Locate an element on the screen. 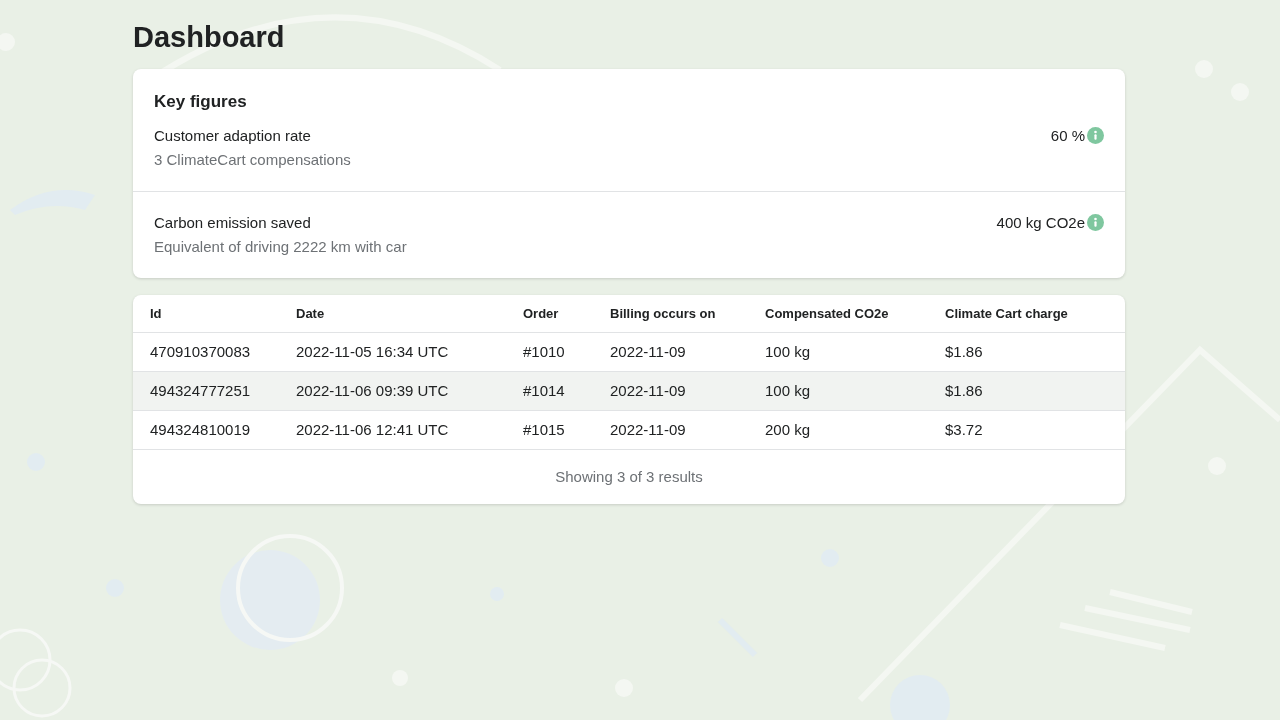  table-cell-text: 200 kg is located at coordinates (788, 429).